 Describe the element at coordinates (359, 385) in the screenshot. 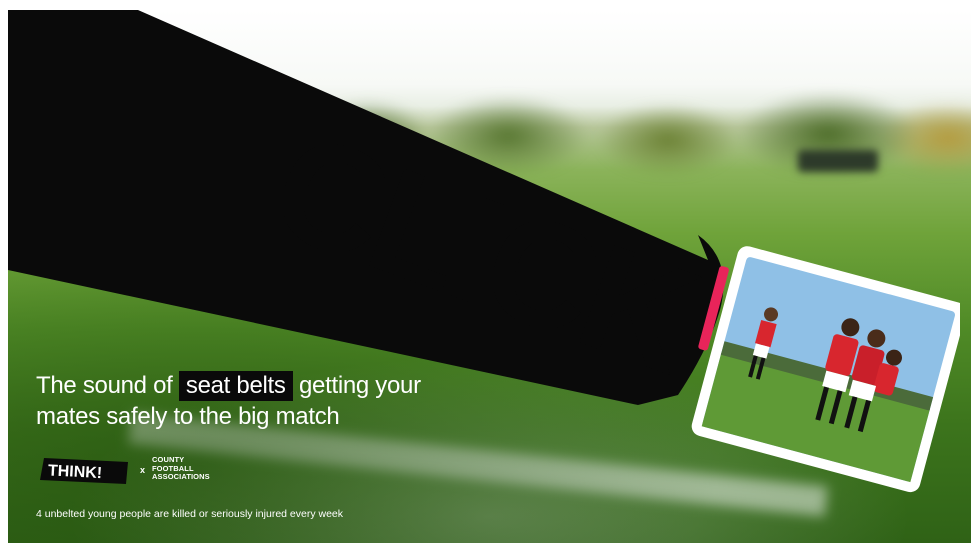

I see `headline-after: getting your` at that location.